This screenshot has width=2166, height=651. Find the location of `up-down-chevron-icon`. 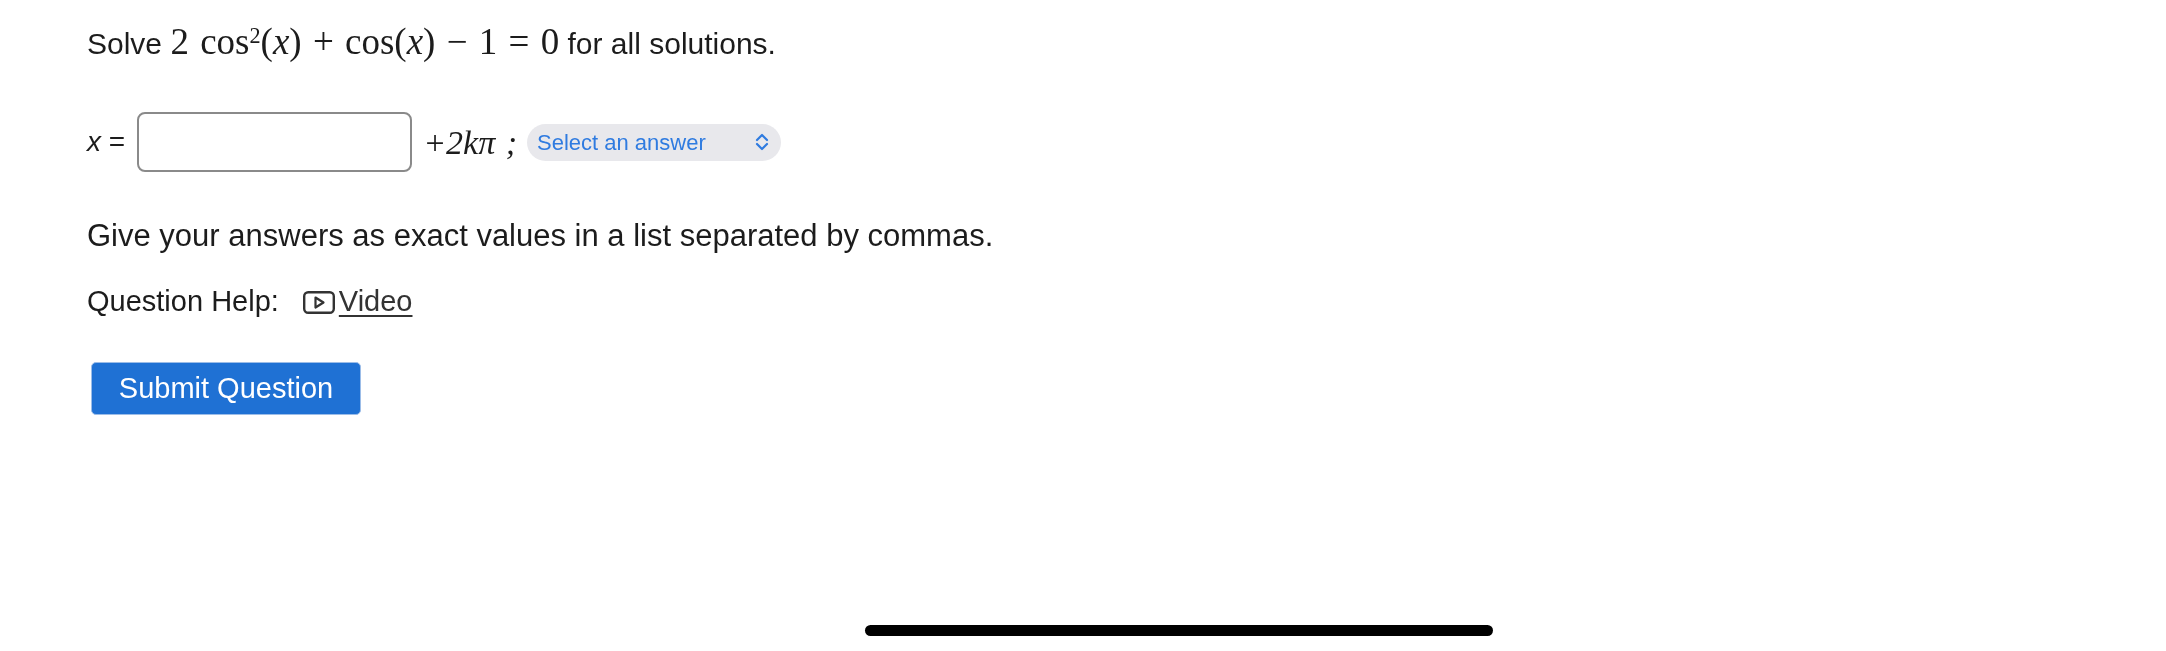

up-down-chevron-icon is located at coordinates (762, 142).